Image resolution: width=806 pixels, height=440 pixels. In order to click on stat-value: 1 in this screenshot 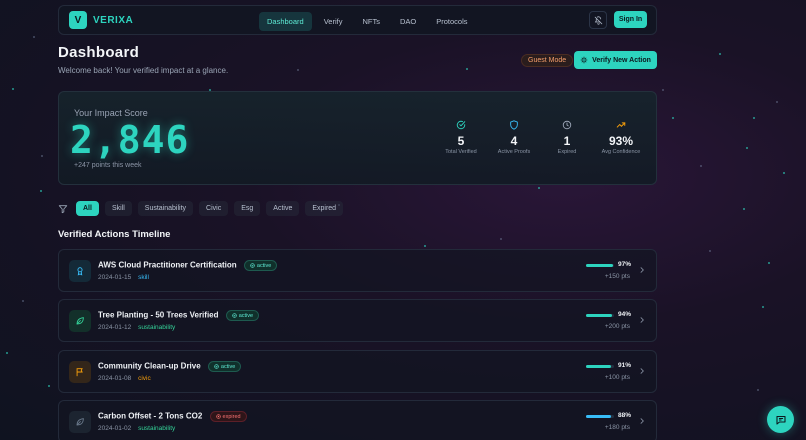, I will do `click(567, 141)`.